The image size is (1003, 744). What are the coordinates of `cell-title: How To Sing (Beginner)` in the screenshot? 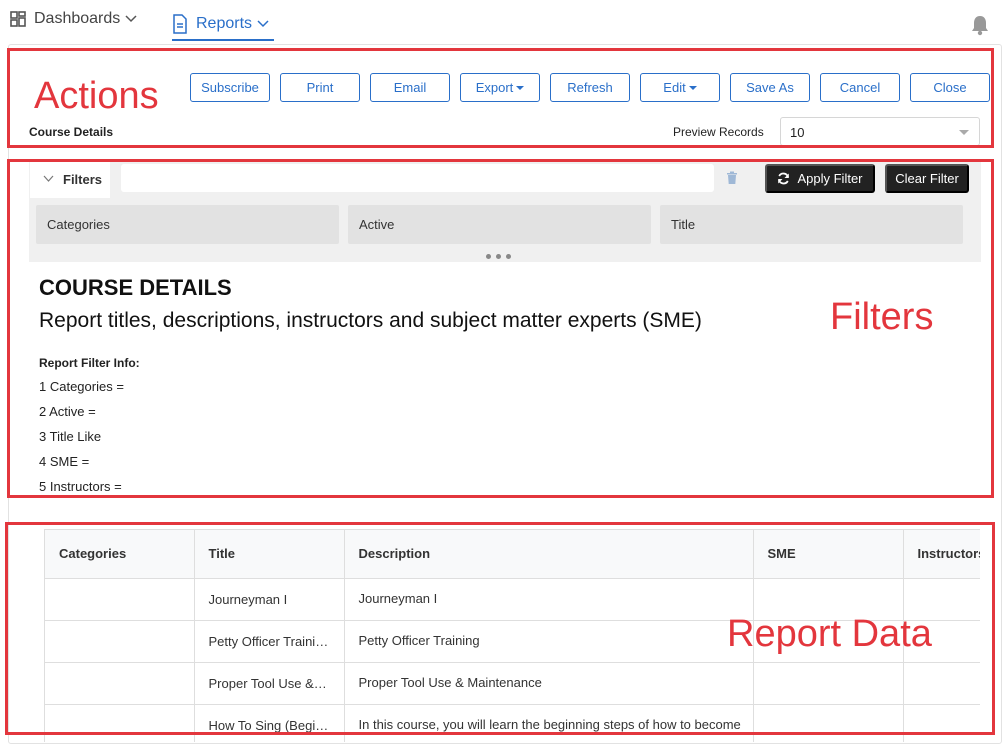 It's located at (269, 723).